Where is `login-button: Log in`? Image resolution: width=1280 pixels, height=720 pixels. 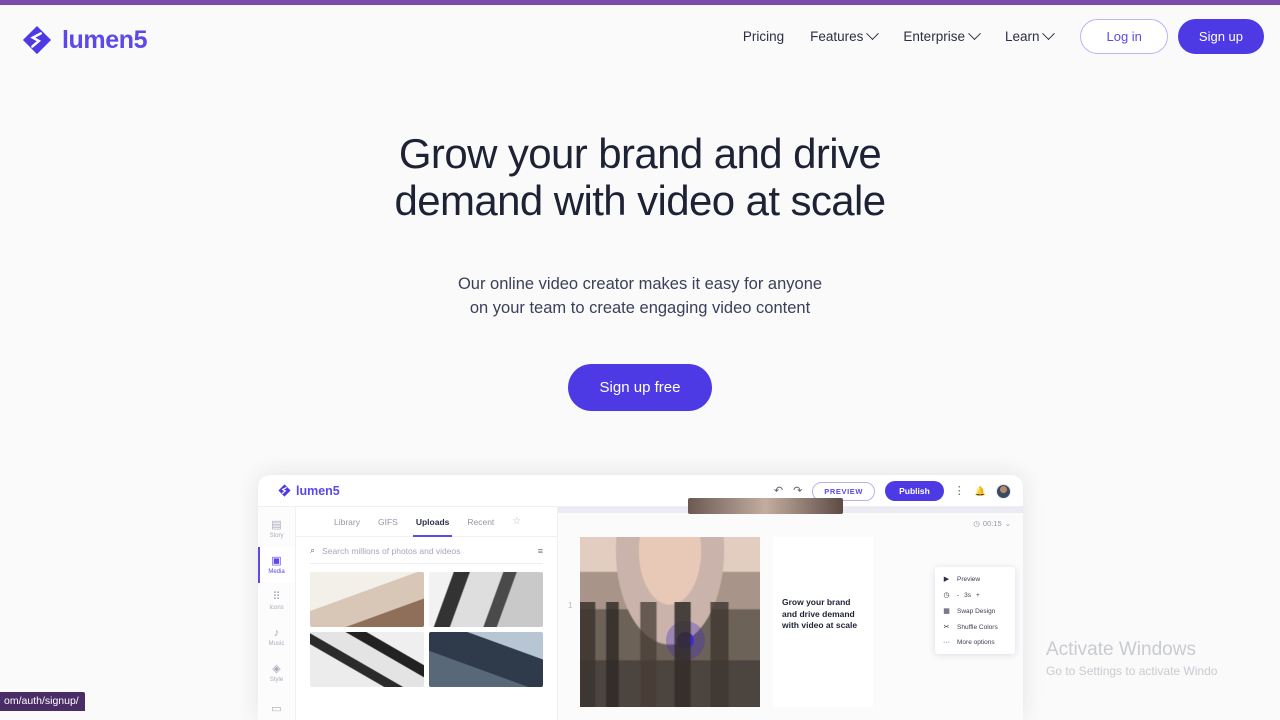 login-button: Log in is located at coordinates (1124, 36).